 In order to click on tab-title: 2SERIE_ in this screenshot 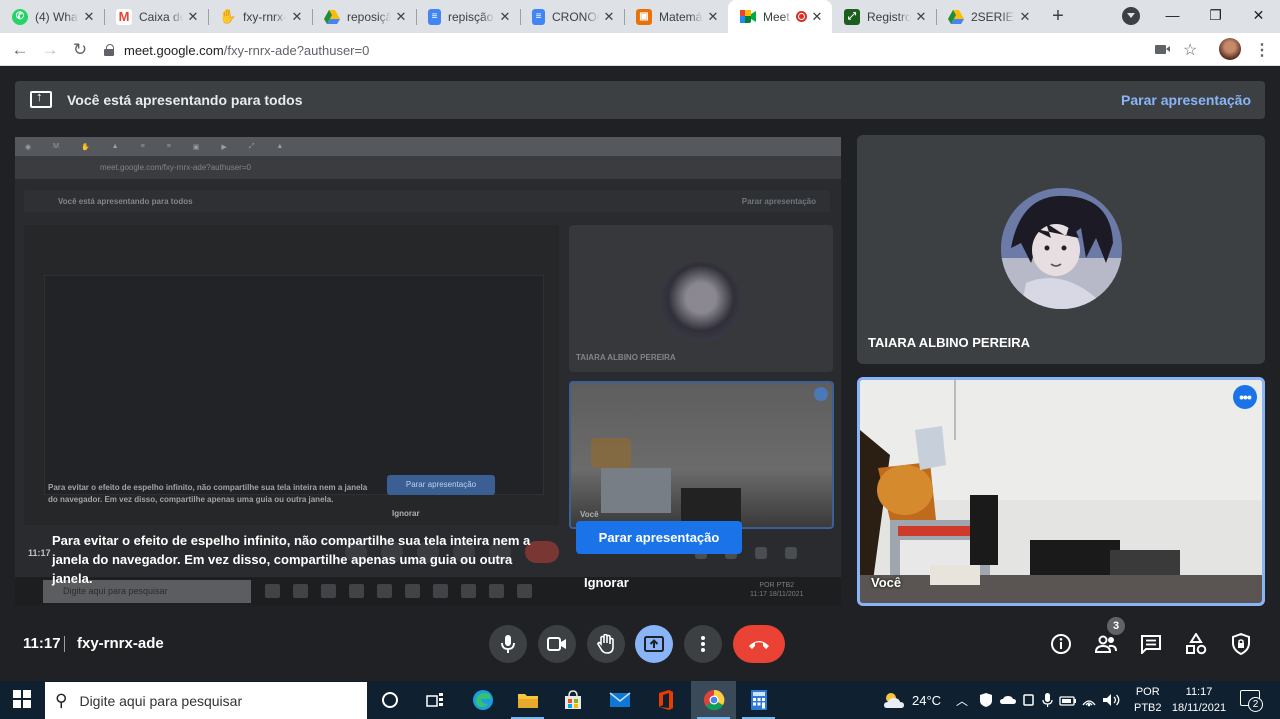, I will do `click(993, 16)`.